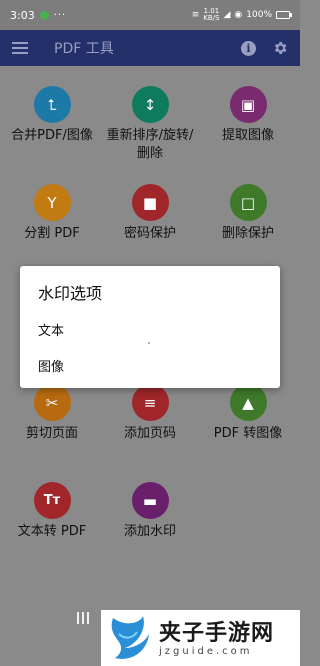 This screenshot has width=320, height=666. What do you see at coordinates (51, 365) in the screenshot?
I see `dialog-option-image: 图像` at bounding box center [51, 365].